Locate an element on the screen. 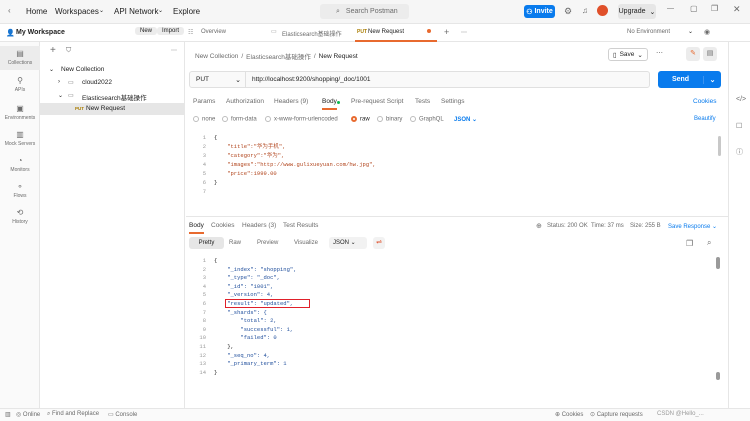  view-visualize: Visualize is located at coordinates (306, 243).